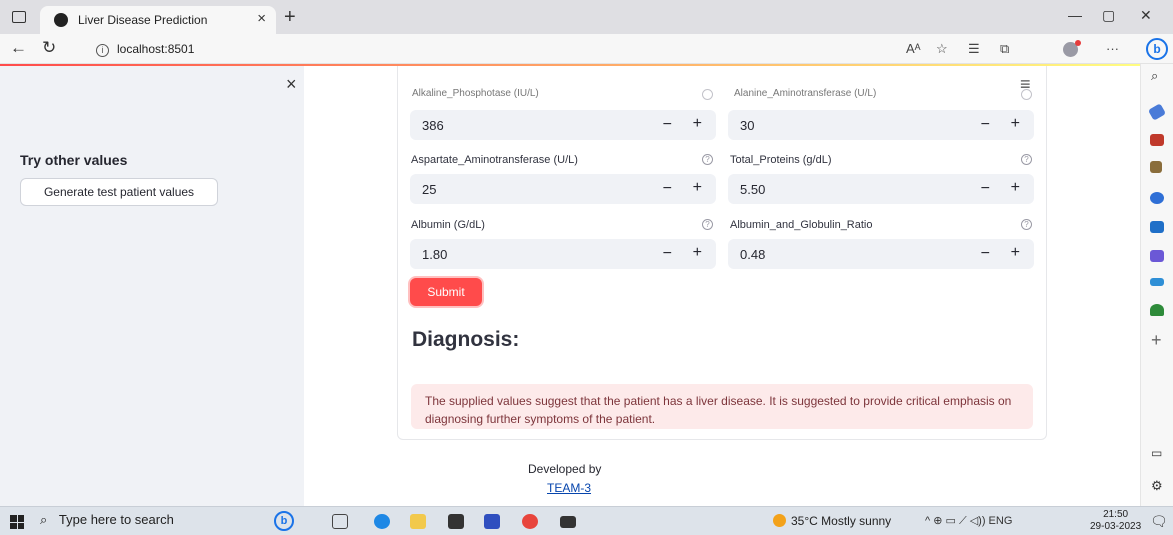  Describe the element at coordinates (753, 254) in the screenshot. I see `input-value: 0.48` at that location.